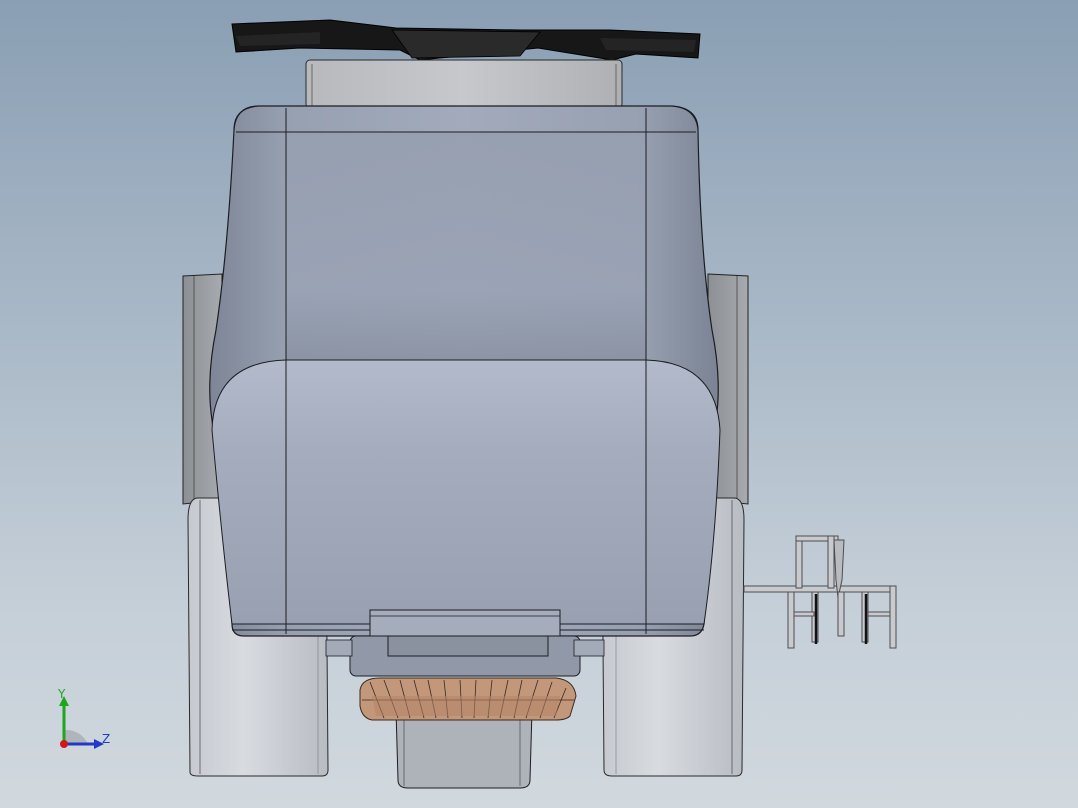 Image resolution: width=1078 pixels, height=808 pixels. What do you see at coordinates (62, 694) in the screenshot?
I see `y-axis-label: Y` at bounding box center [62, 694].